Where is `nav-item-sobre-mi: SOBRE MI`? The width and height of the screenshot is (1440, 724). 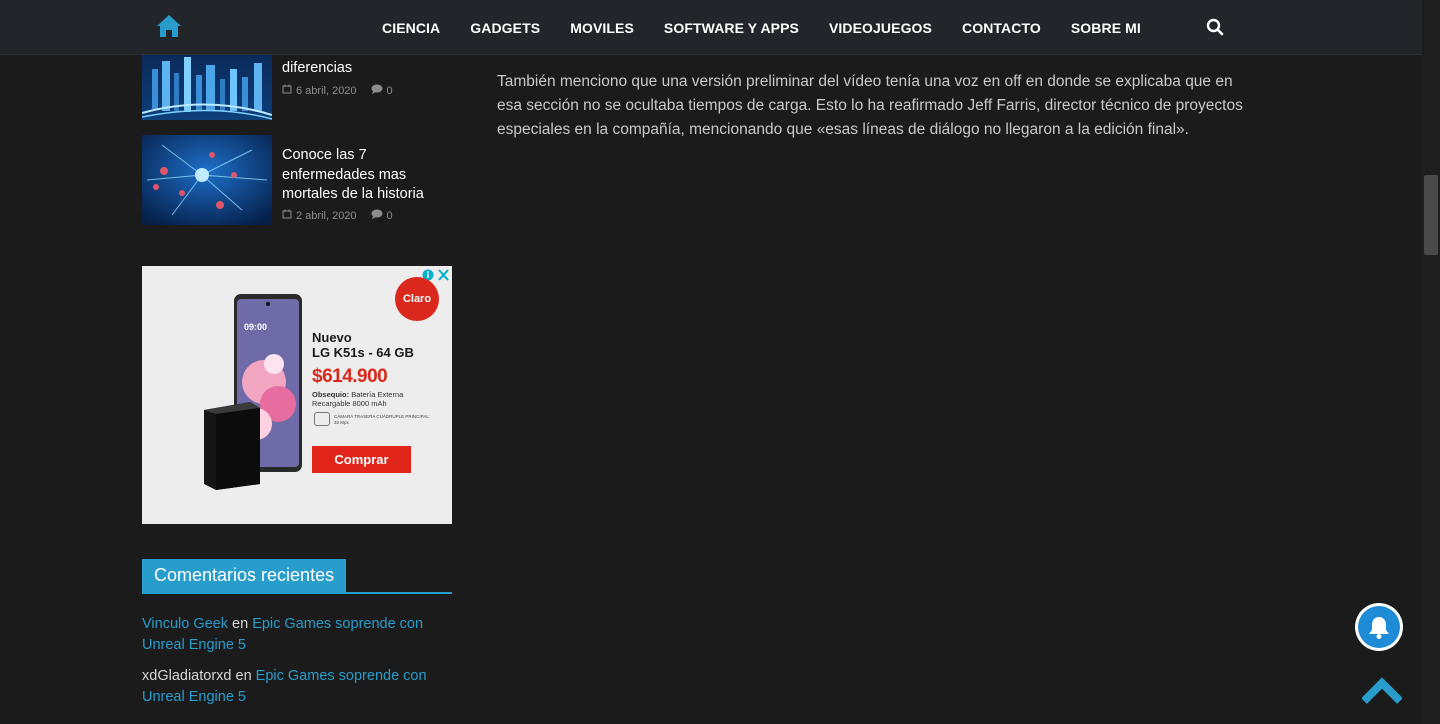 nav-item-sobre-mi: SOBRE MI is located at coordinates (1106, 28).